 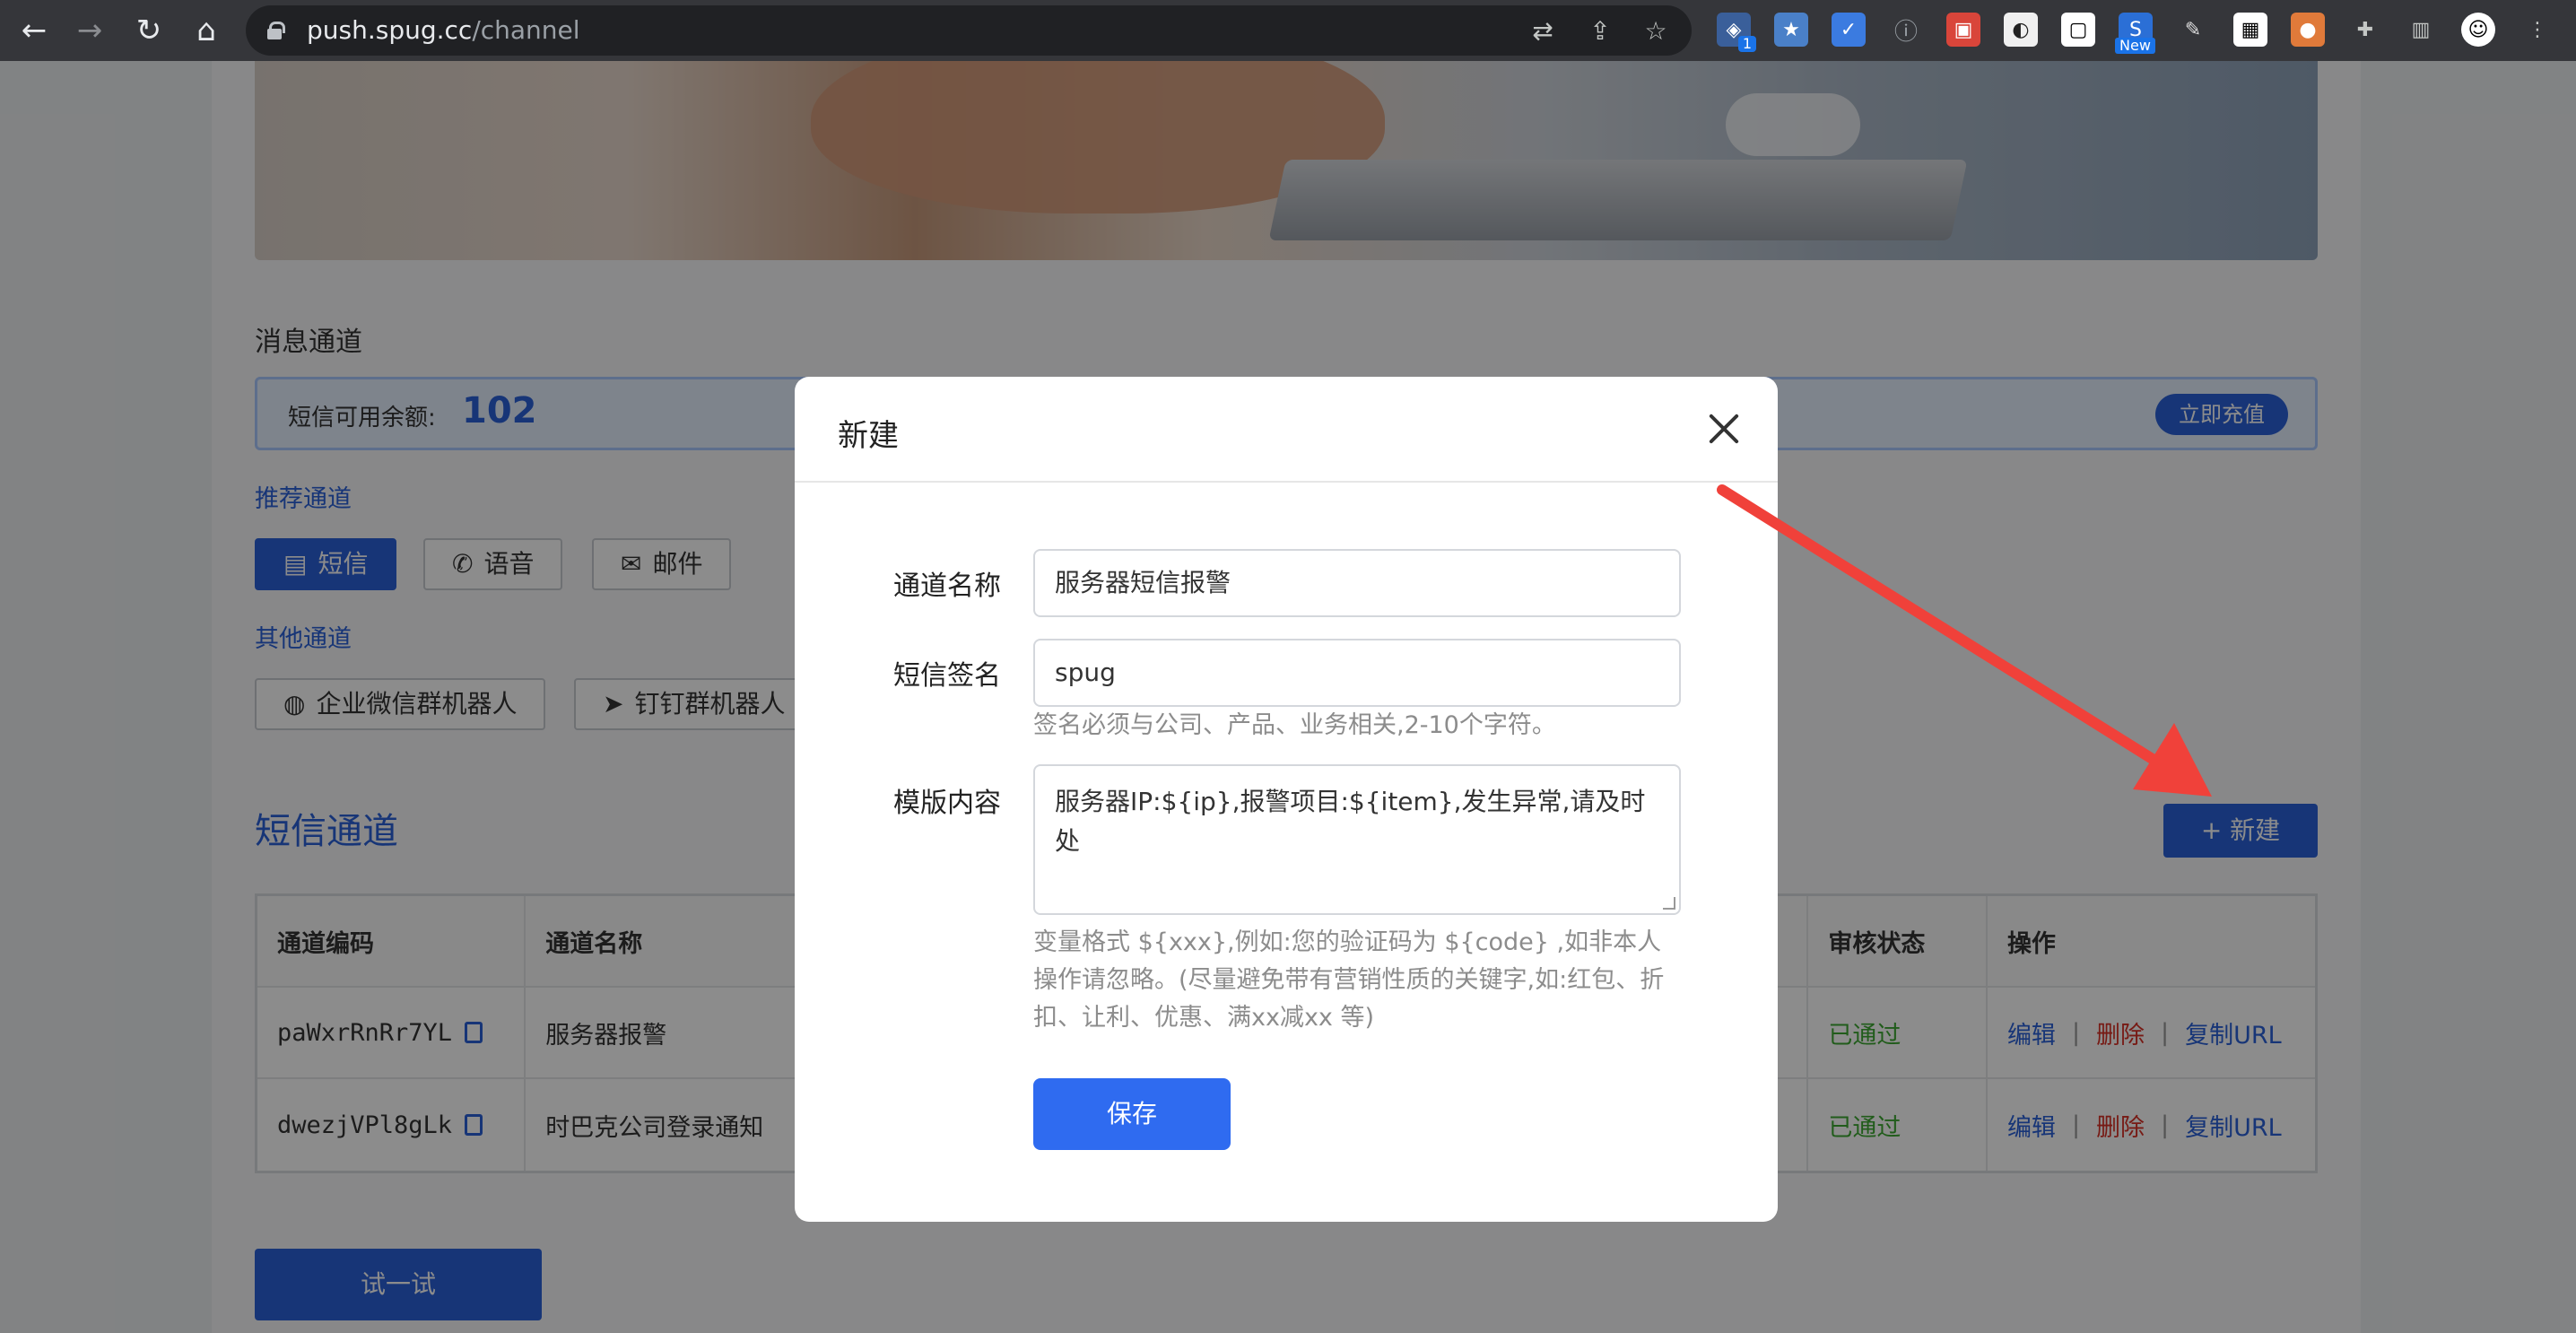 What do you see at coordinates (1357, 583) in the screenshot?
I see `channel-name-input: 服务器短信报警` at bounding box center [1357, 583].